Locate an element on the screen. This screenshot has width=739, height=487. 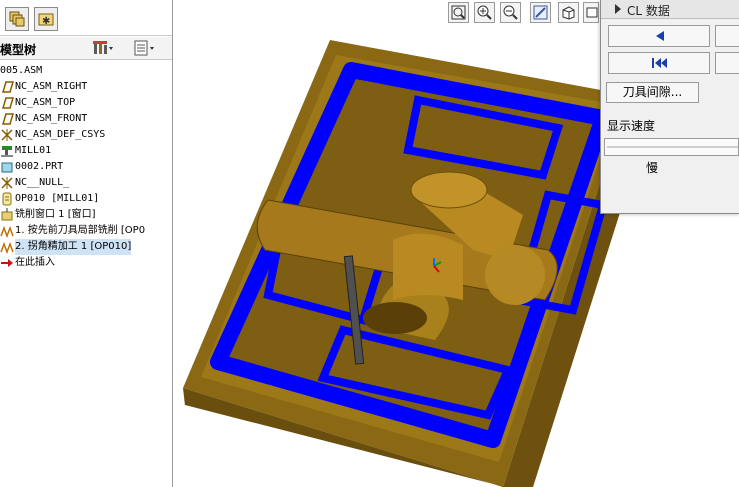
tree-item-label: 1. 按先前刀具局部铣削 [OP0 is located at coordinates (80, 230).